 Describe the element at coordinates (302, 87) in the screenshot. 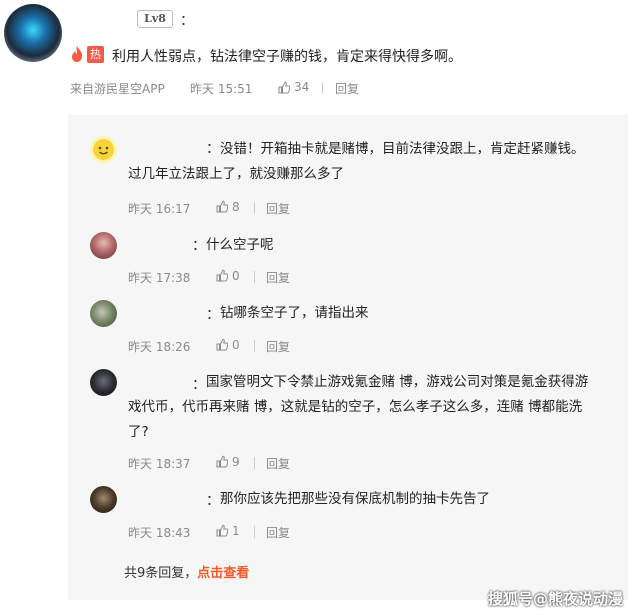

I see `main-comment-likes: 34` at that location.